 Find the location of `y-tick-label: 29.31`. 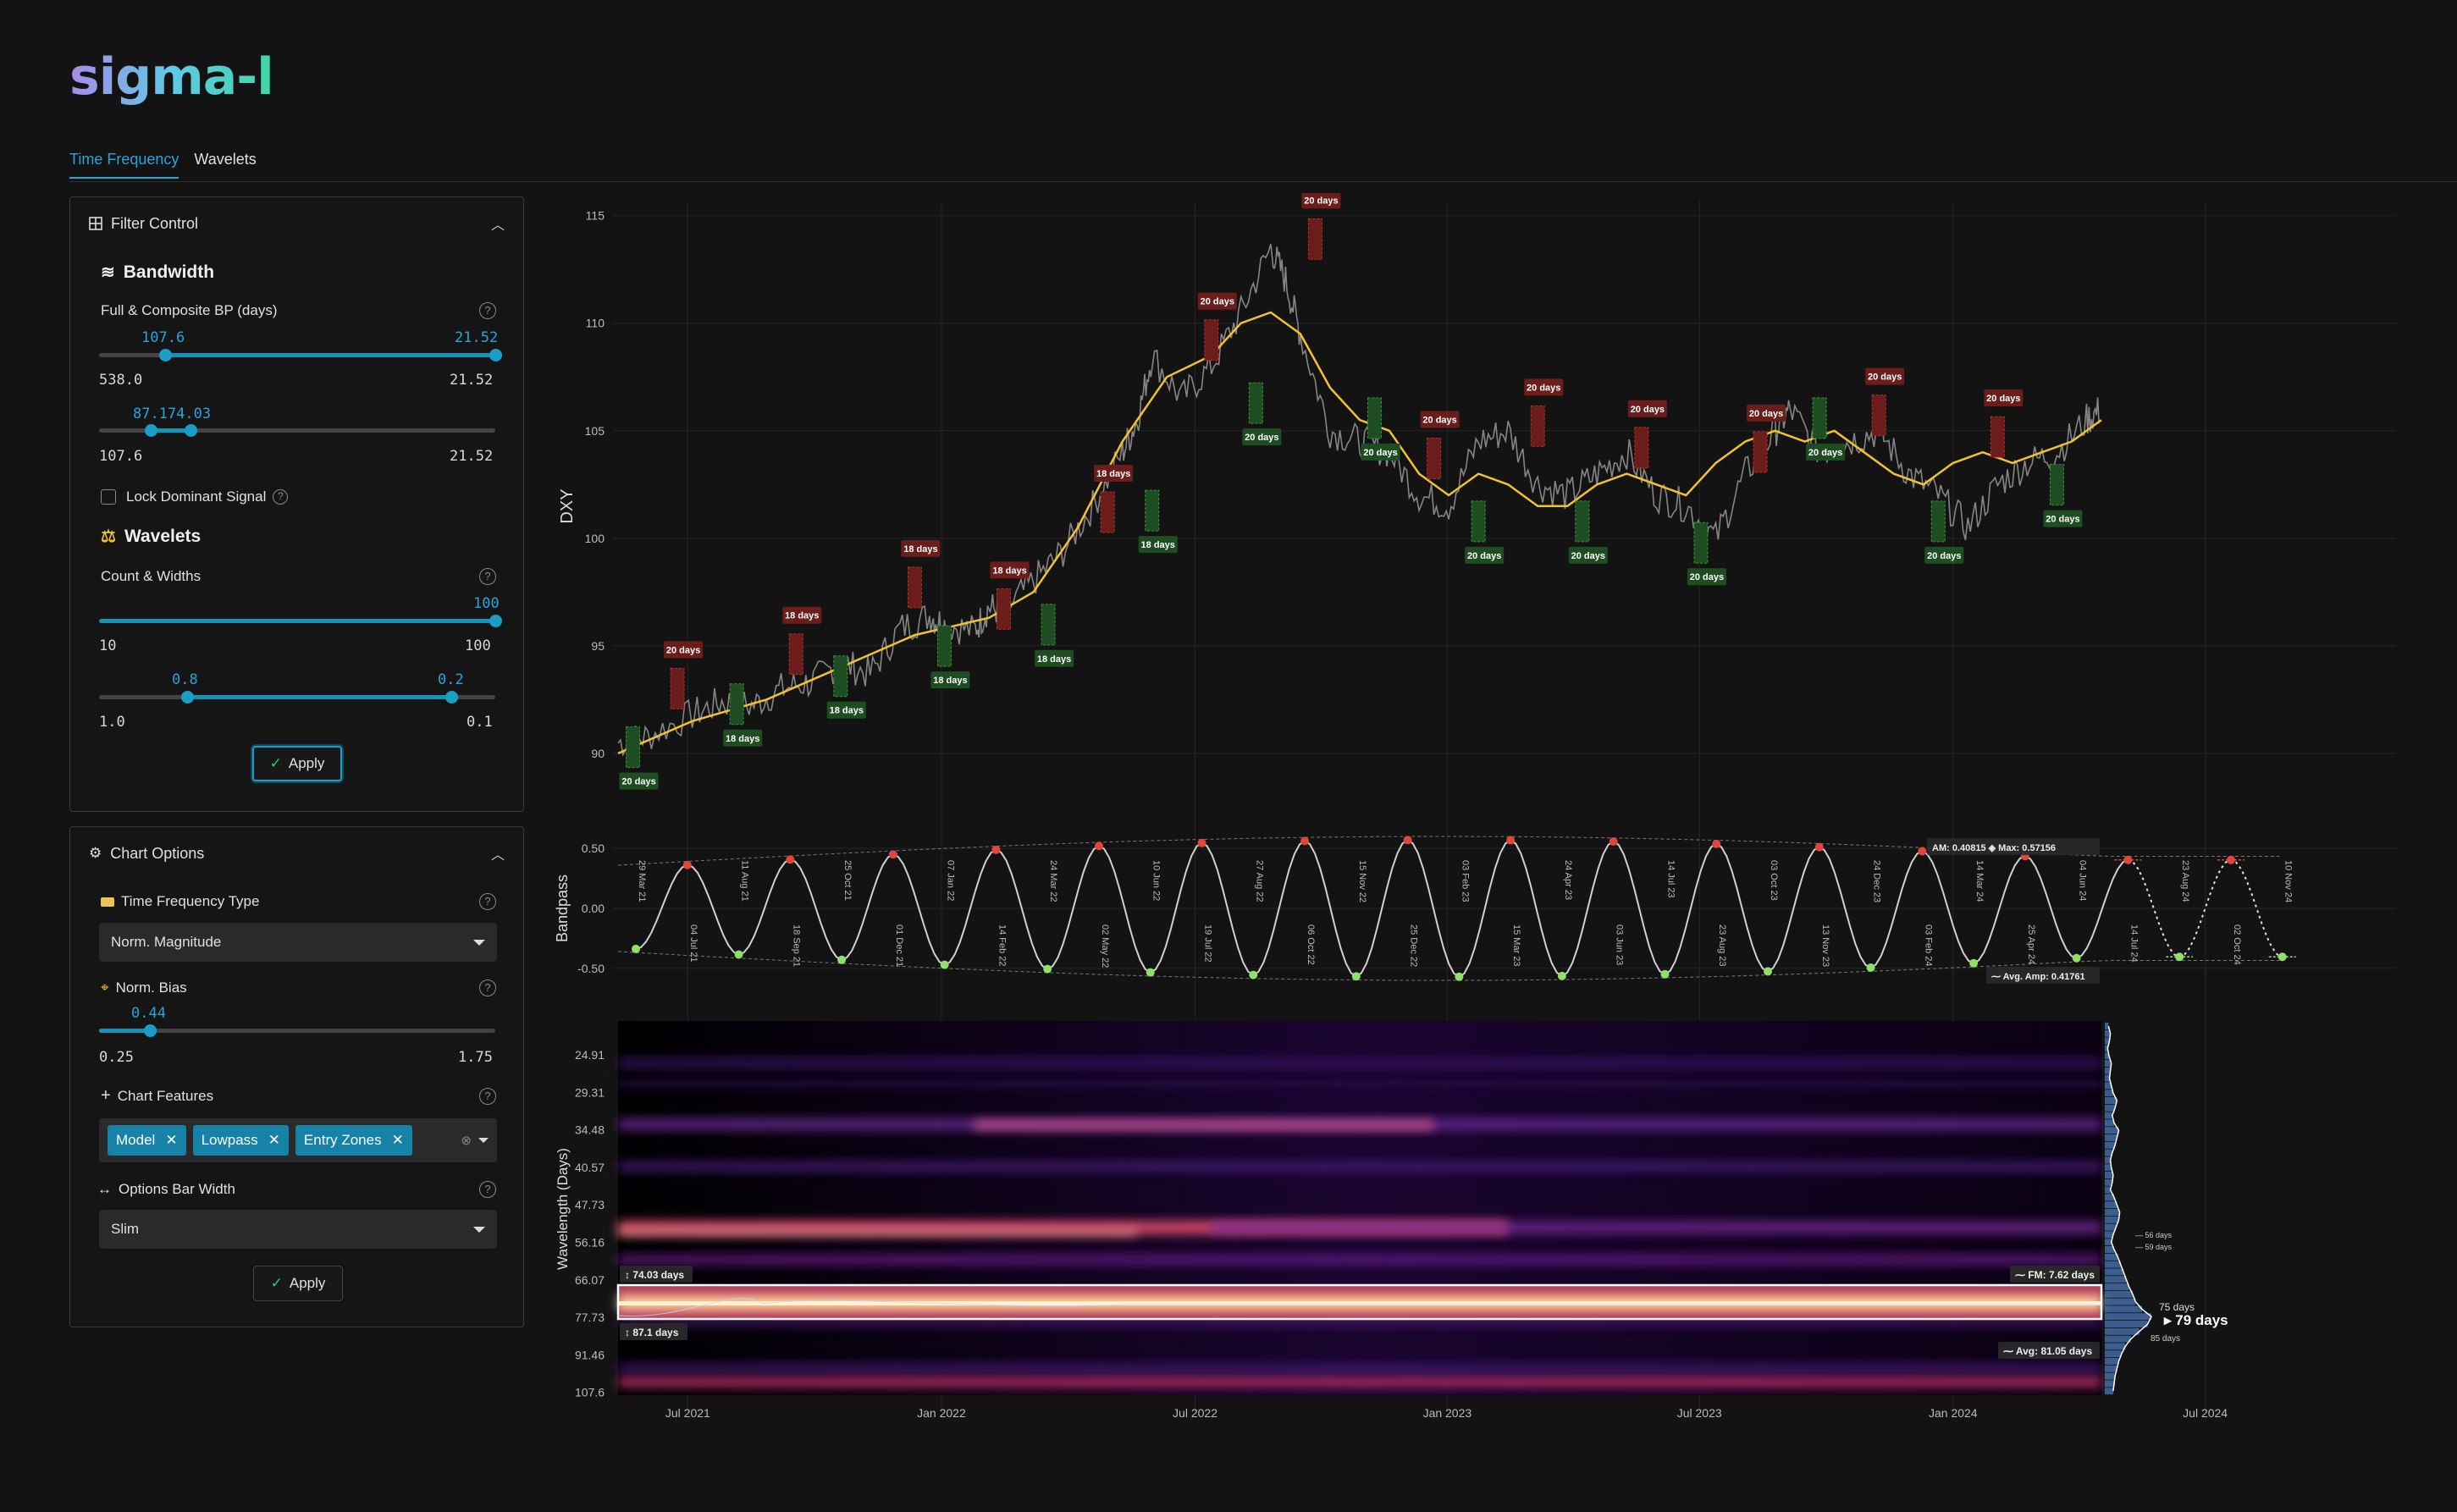

y-tick-label: 29.31 is located at coordinates (590, 1092).